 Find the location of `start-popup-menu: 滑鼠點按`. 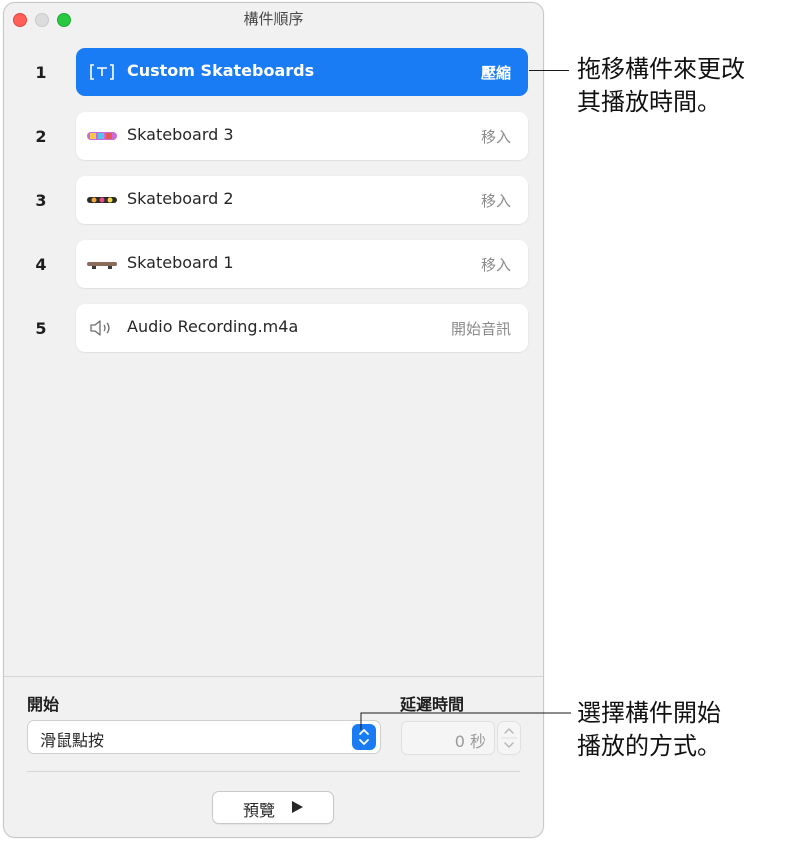

start-popup-menu: 滑鼠點按 is located at coordinates (204, 737).